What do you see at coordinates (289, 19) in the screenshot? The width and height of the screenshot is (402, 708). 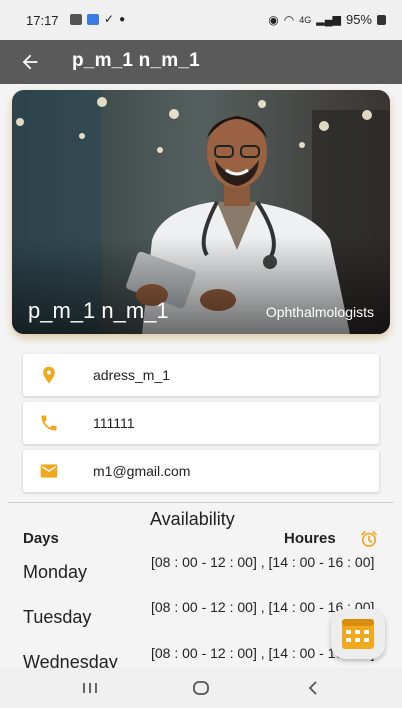 I see `wifi-icon: ◠` at bounding box center [289, 19].